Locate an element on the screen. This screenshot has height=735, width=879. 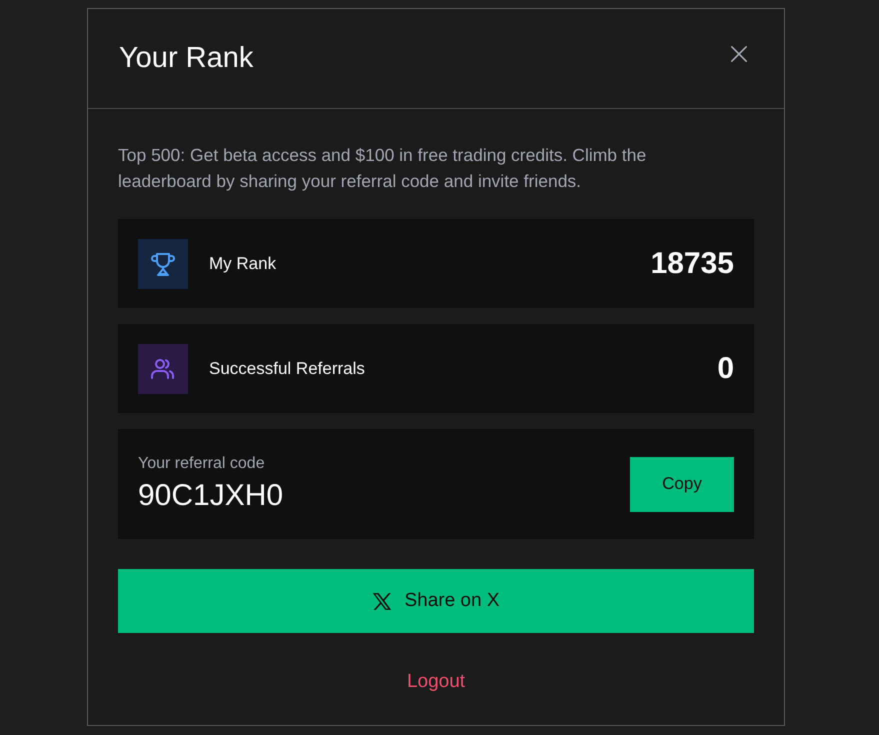
close-icon is located at coordinates (739, 53).